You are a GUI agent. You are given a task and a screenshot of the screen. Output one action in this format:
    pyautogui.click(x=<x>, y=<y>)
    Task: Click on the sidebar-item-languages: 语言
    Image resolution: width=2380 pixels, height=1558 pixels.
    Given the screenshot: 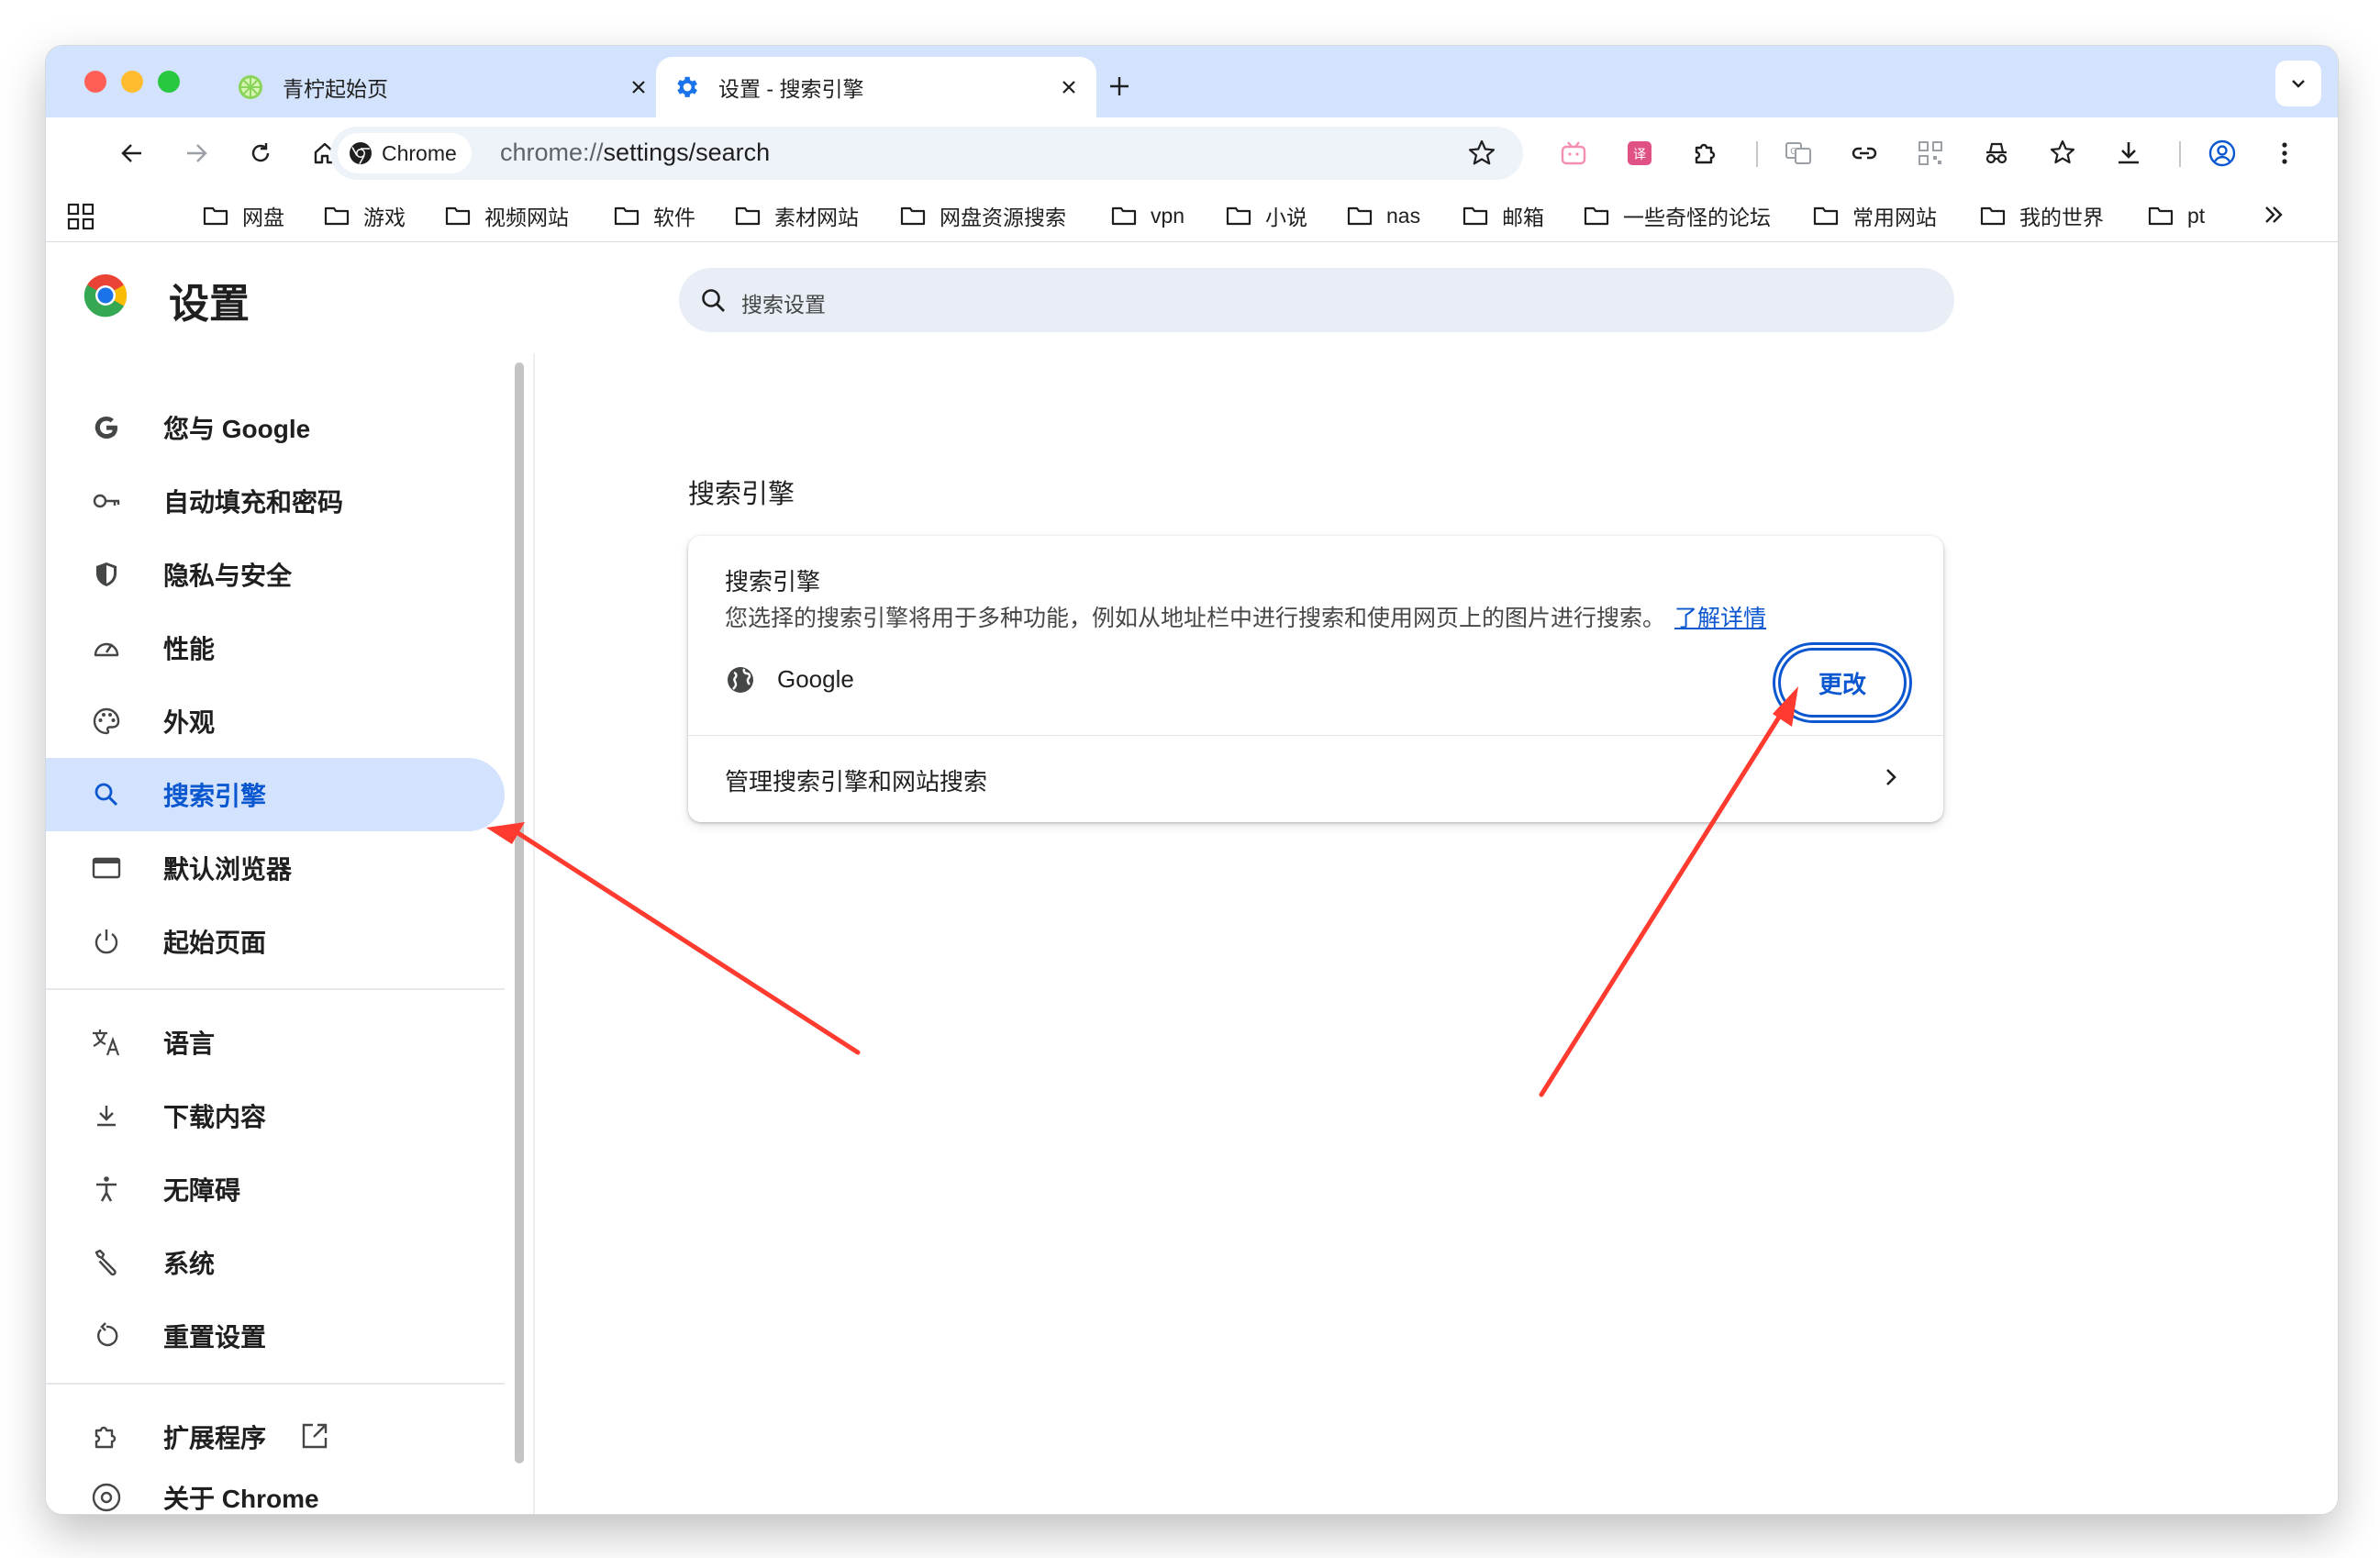 What is the action you would take?
    pyautogui.click(x=275, y=1042)
    